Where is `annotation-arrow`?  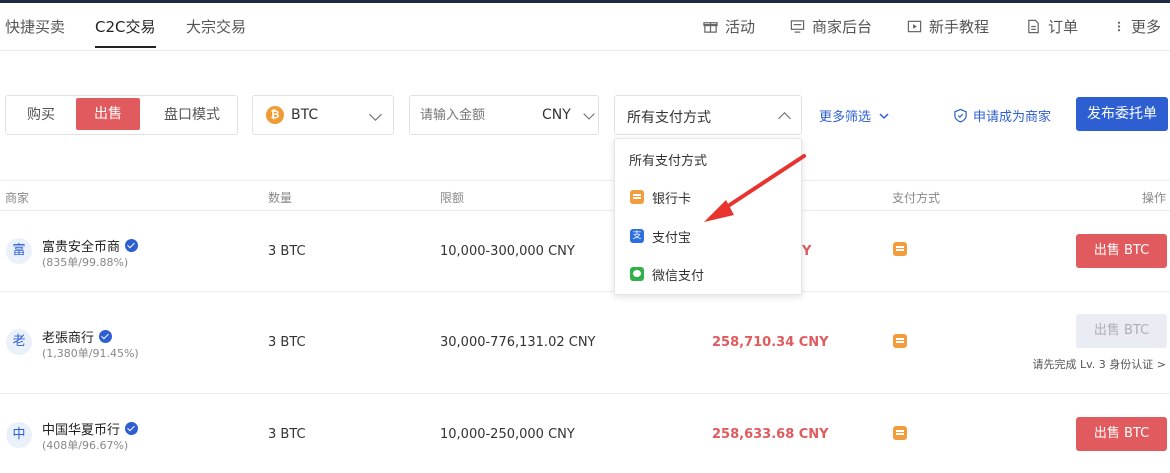
annotation-arrow is located at coordinates (755, 188).